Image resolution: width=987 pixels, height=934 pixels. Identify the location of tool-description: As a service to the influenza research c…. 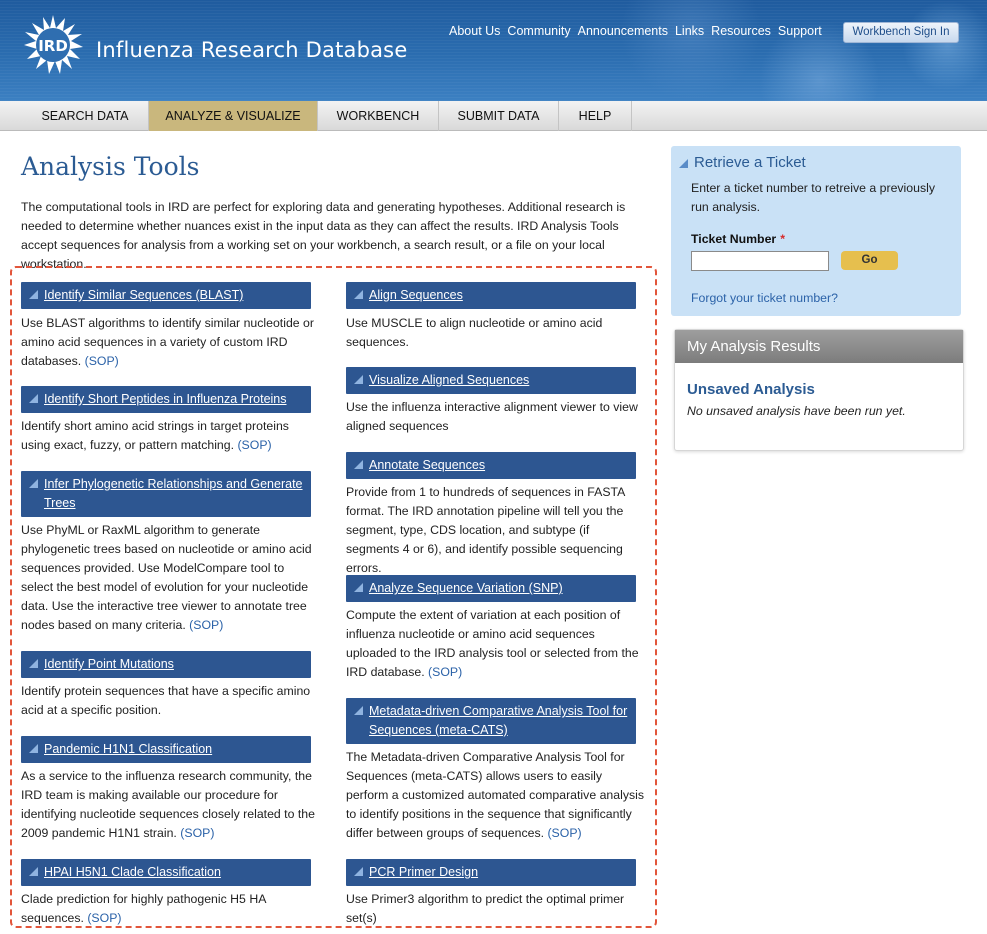
(169, 805).